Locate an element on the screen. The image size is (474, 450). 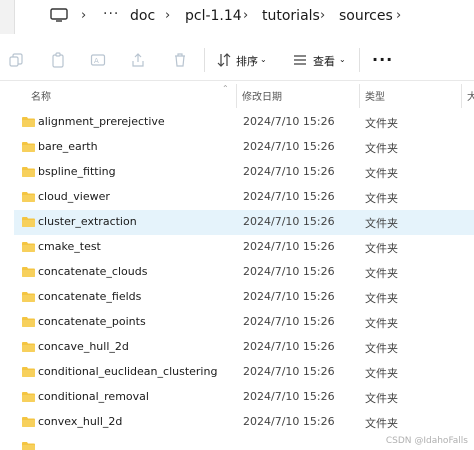
breadcrumb-item-tutorials: tutorials is located at coordinates (291, 16).